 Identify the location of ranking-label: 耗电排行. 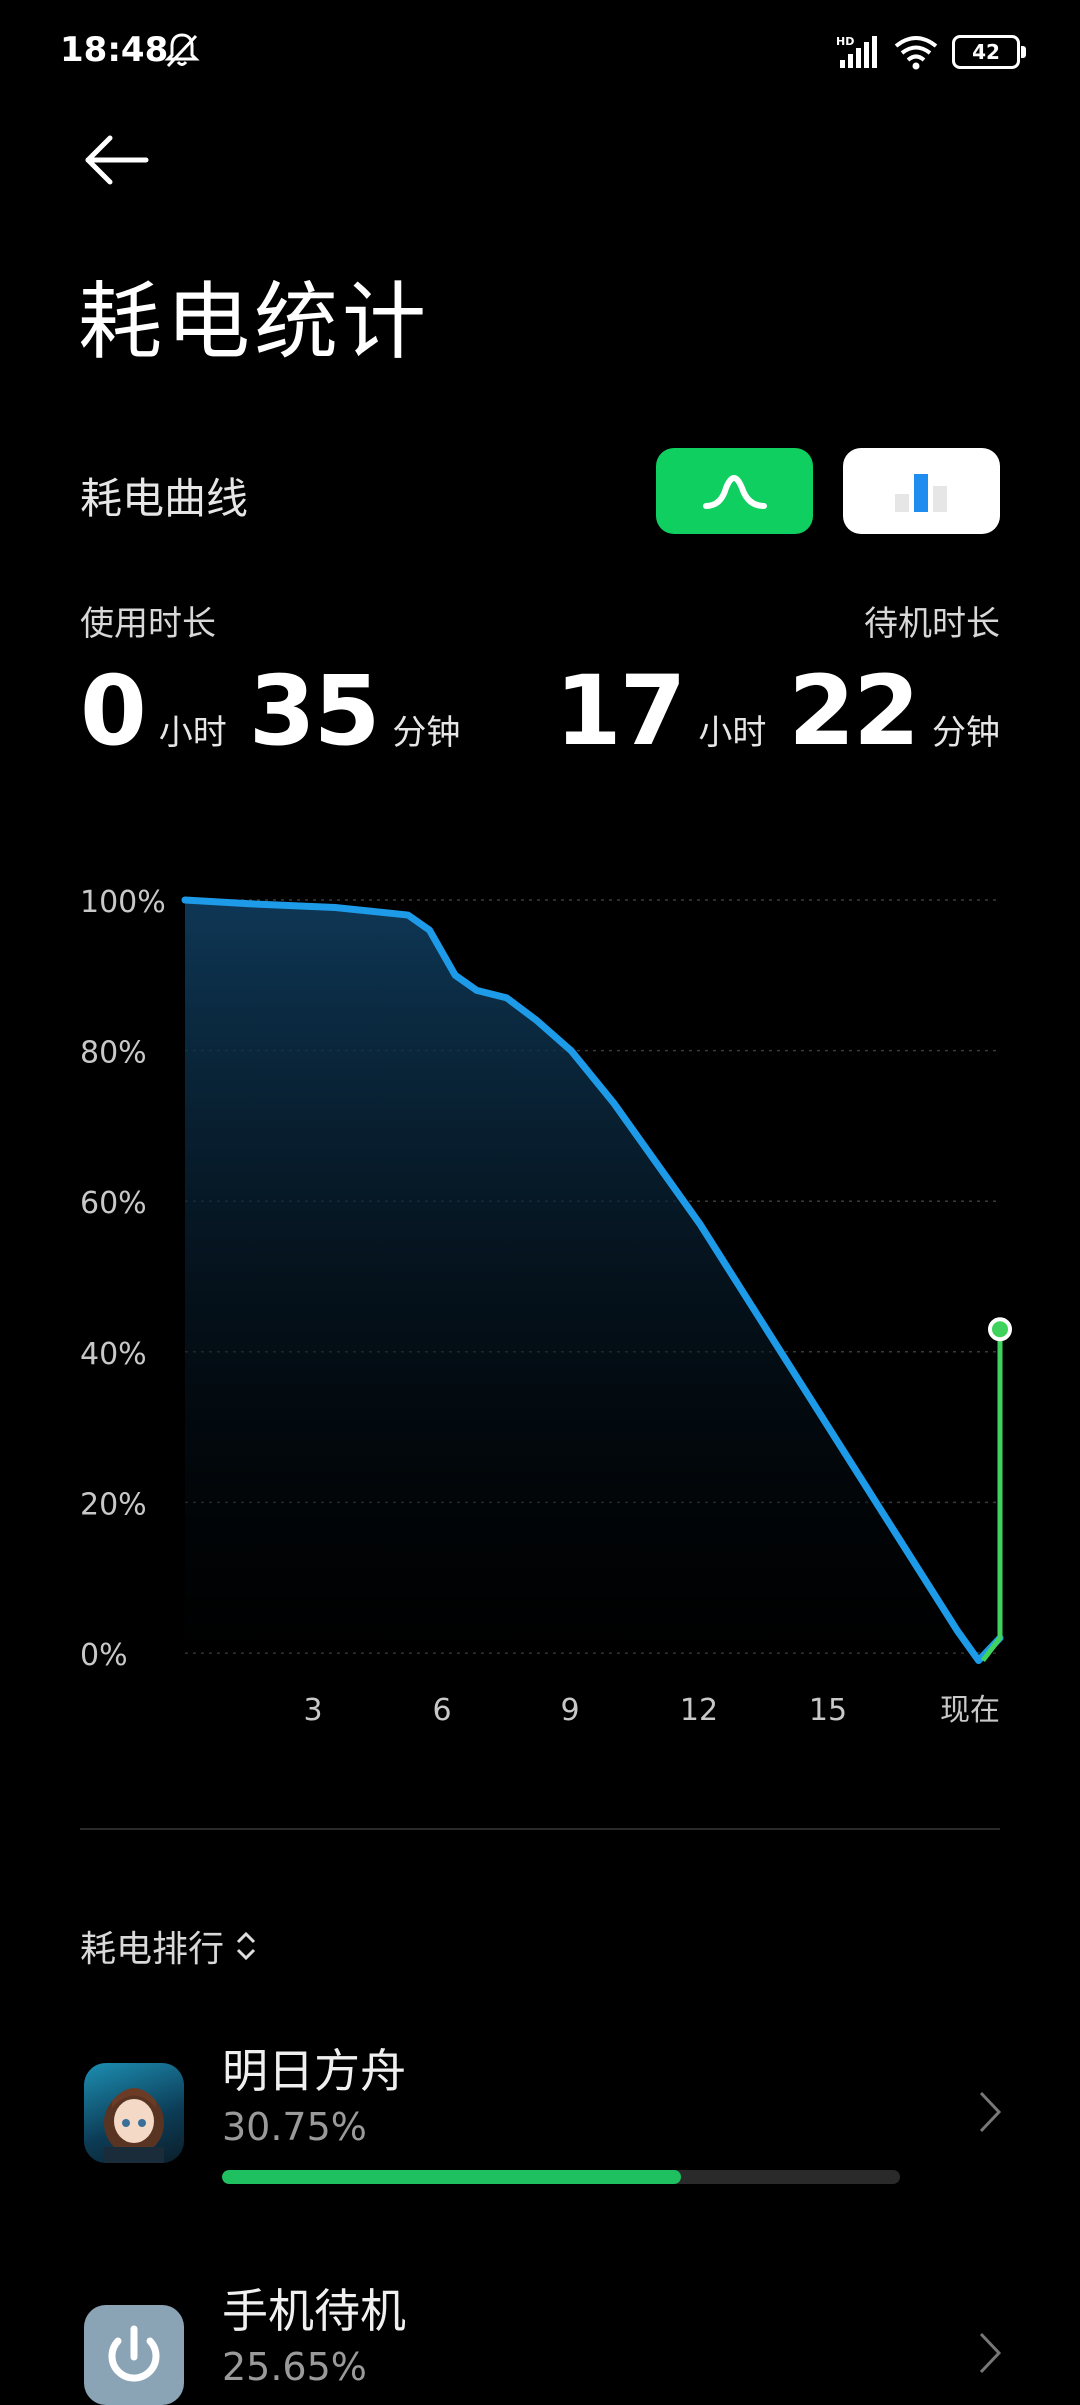
(152, 1949).